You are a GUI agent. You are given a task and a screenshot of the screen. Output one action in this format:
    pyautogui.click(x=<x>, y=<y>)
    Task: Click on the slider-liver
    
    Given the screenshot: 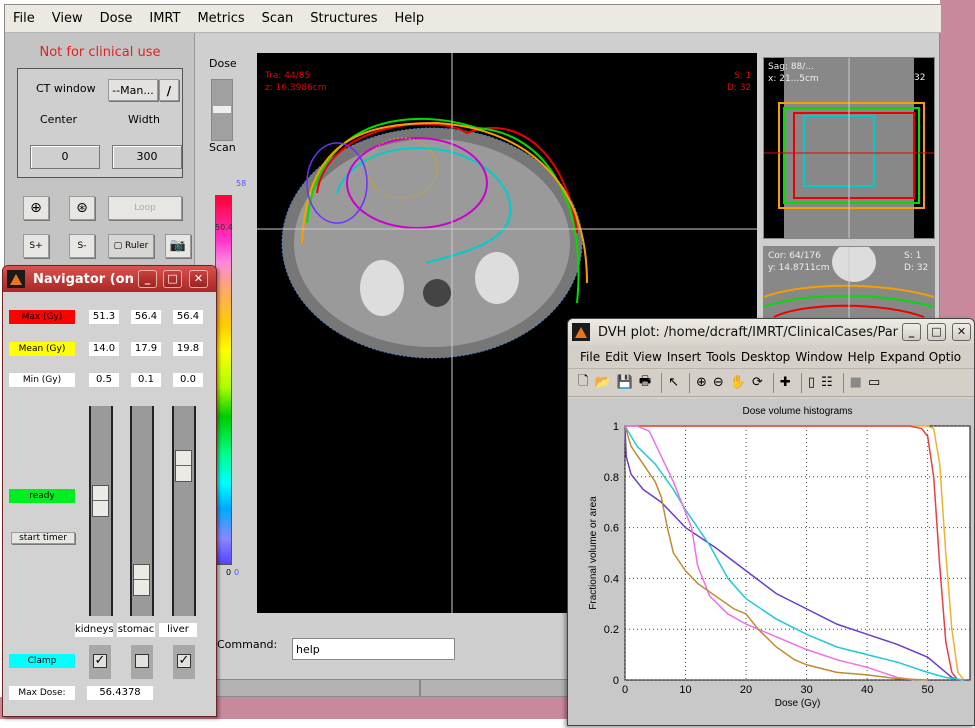 What is the action you would take?
    pyautogui.click(x=184, y=511)
    